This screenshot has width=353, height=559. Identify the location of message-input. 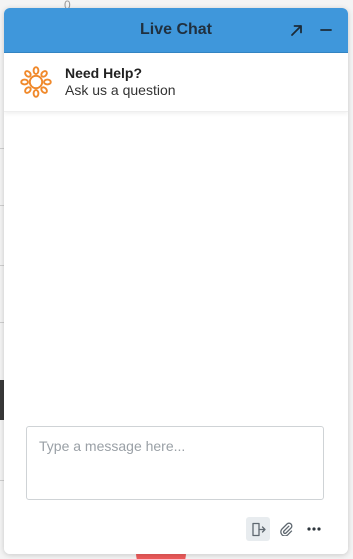
(175, 463).